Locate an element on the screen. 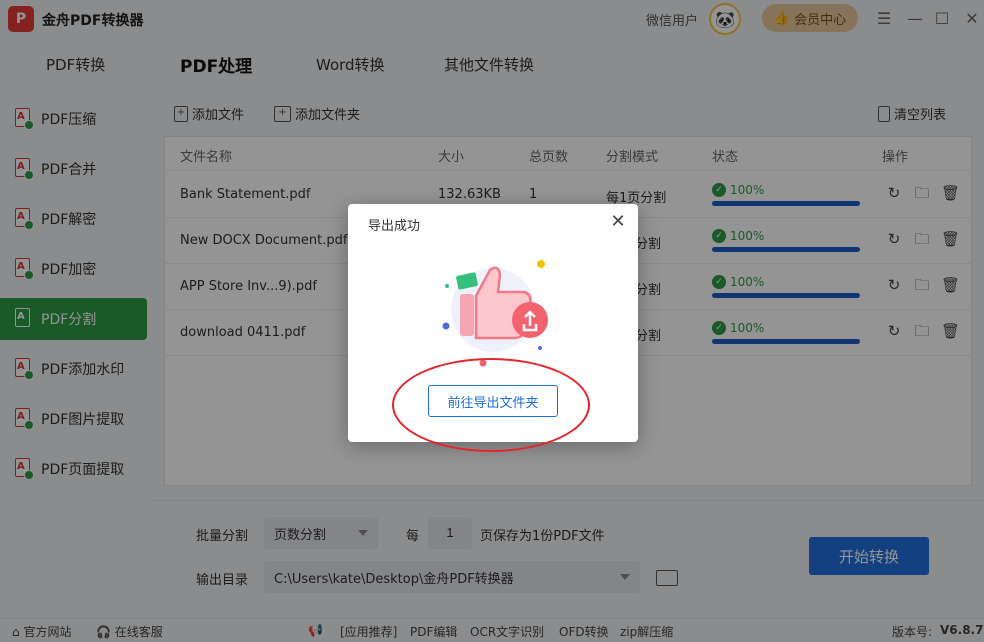 This screenshot has height=642, width=984. thumbs-up-success-illustration is located at coordinates (495, 313).